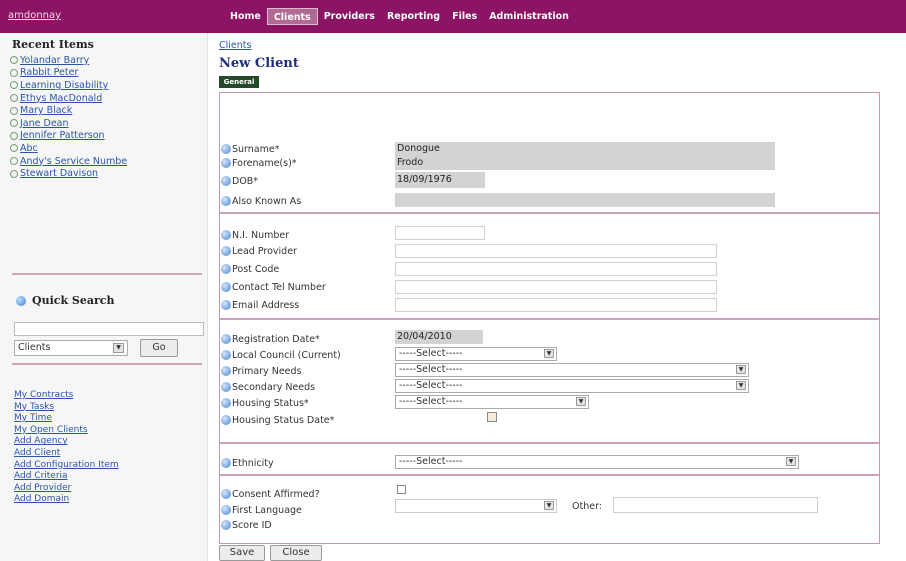 The width and height of the screenshot is (906, 561). I want to click on ethnicity-select: -----Select----- ▼, so click(597, 462).